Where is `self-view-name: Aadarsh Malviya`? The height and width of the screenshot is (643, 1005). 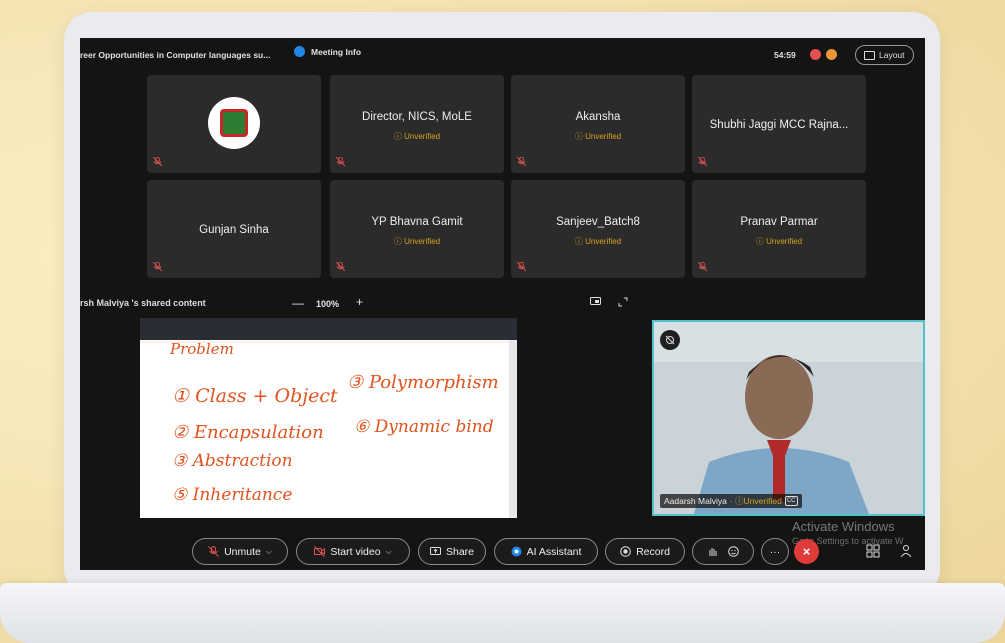 self-view-name: Aadarsh Malviya is located at coordinates (695, 501).